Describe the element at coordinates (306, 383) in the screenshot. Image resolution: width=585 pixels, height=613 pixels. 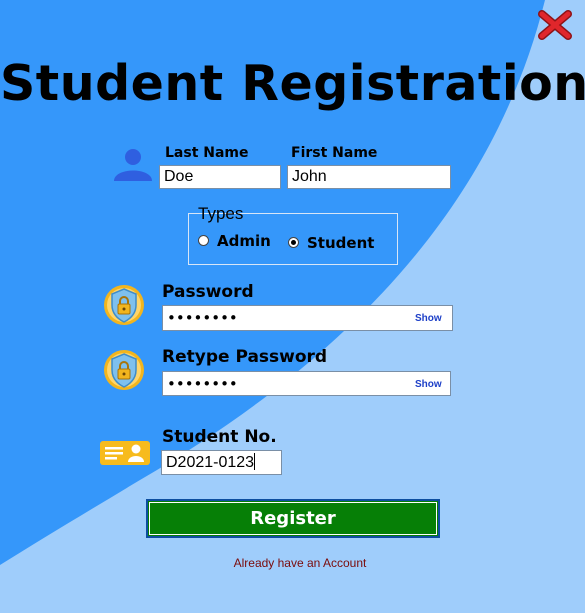
I see `retype-password-field: ••••••••` at that location.